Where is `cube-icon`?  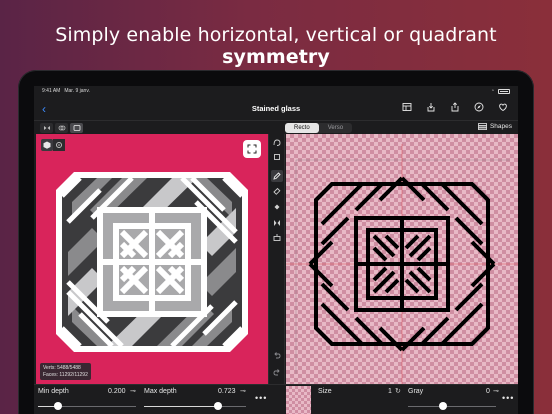 cube-icon is located at coordinates (47, 145).